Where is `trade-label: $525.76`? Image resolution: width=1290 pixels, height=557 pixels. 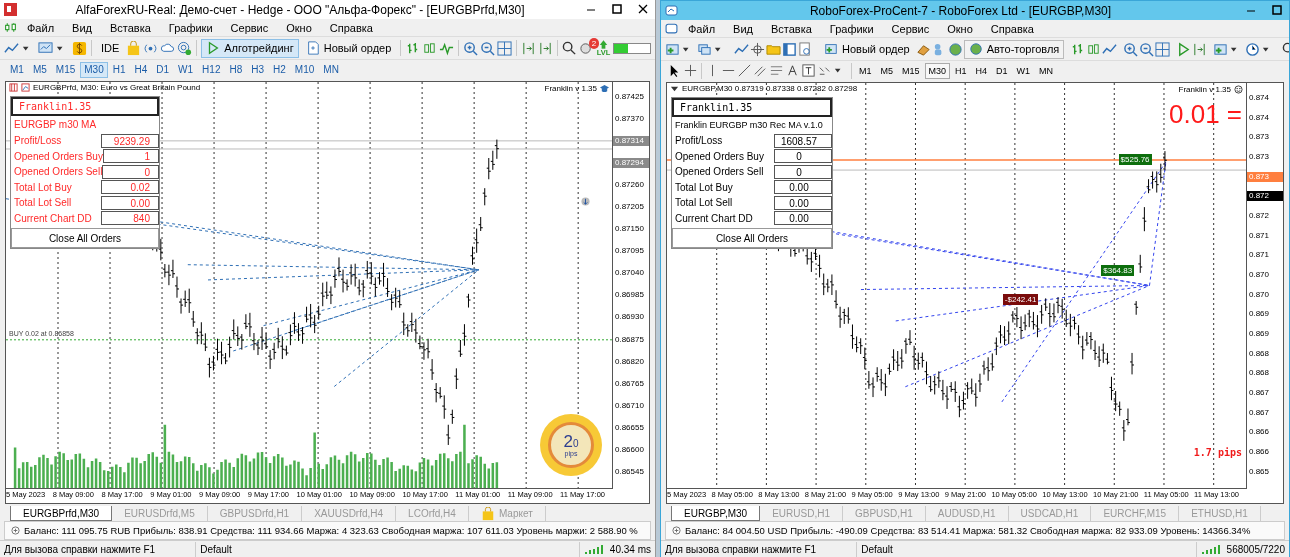 trade-label: $525.76 is located at coordinates (1135, 159).